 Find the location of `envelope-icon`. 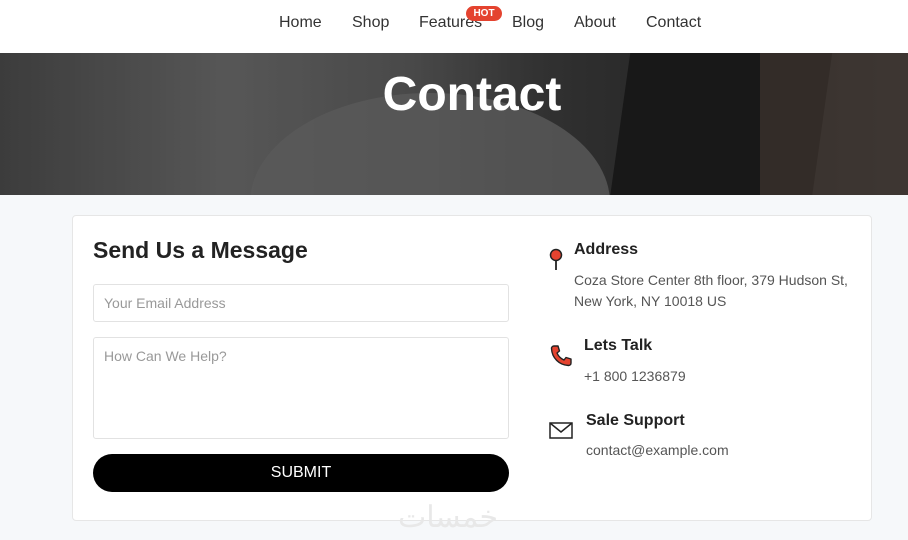

envelope-icon is located at coordinates (561, 433).